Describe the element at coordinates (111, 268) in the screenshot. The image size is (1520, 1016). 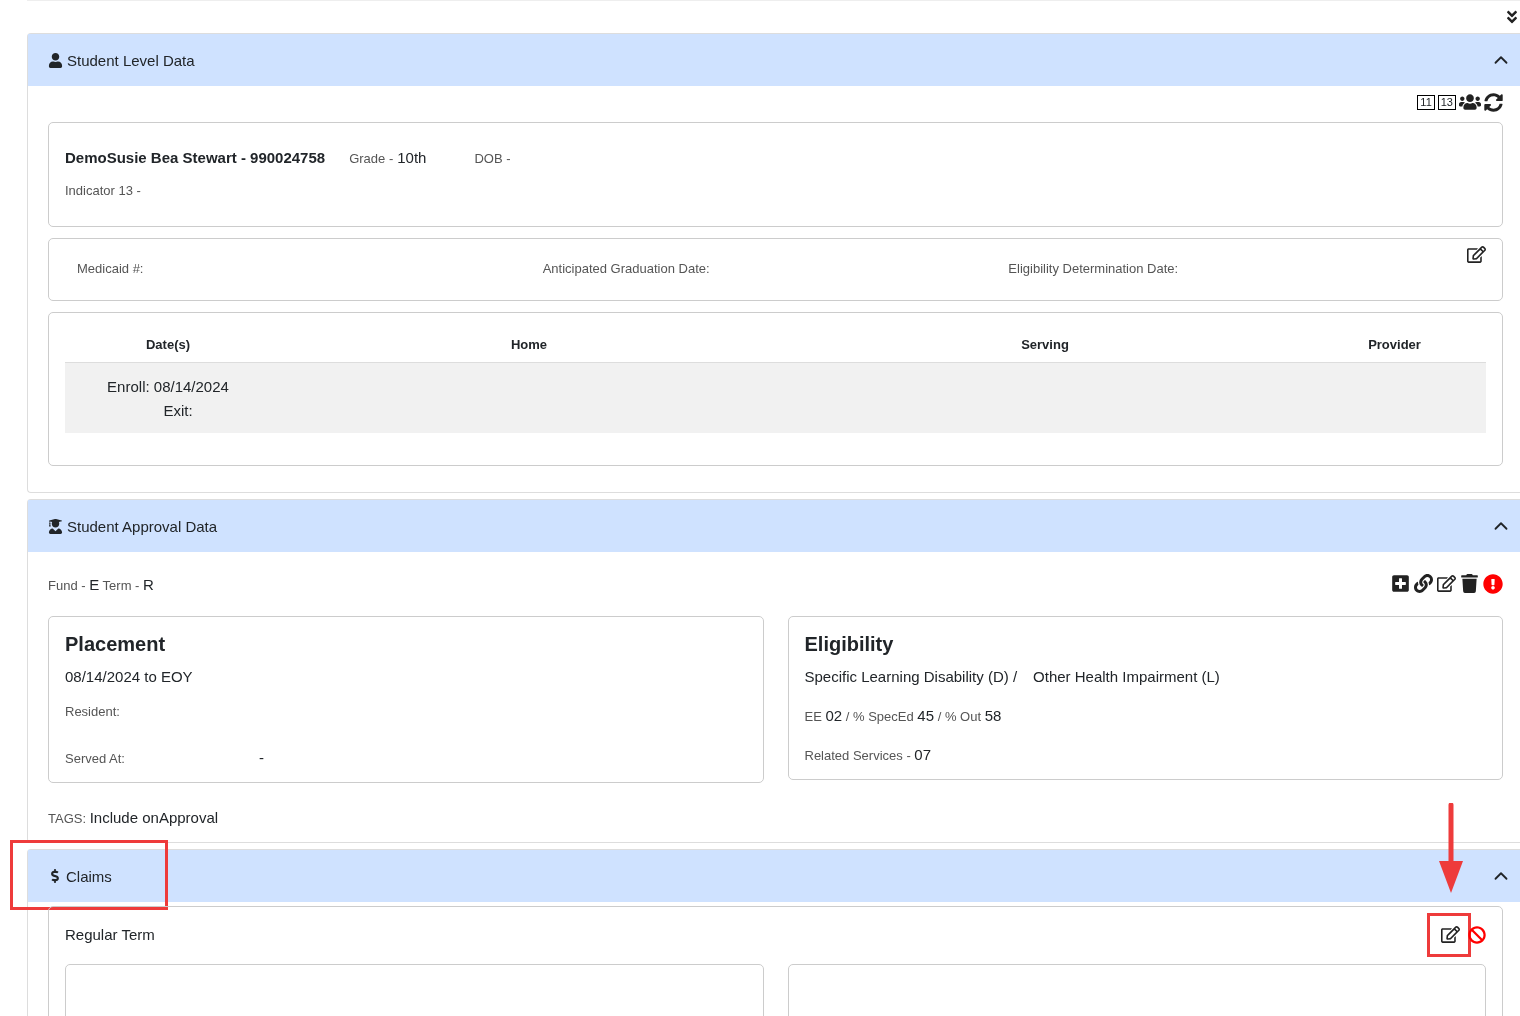
I see `detail-label: Medicaid #:` at that location.